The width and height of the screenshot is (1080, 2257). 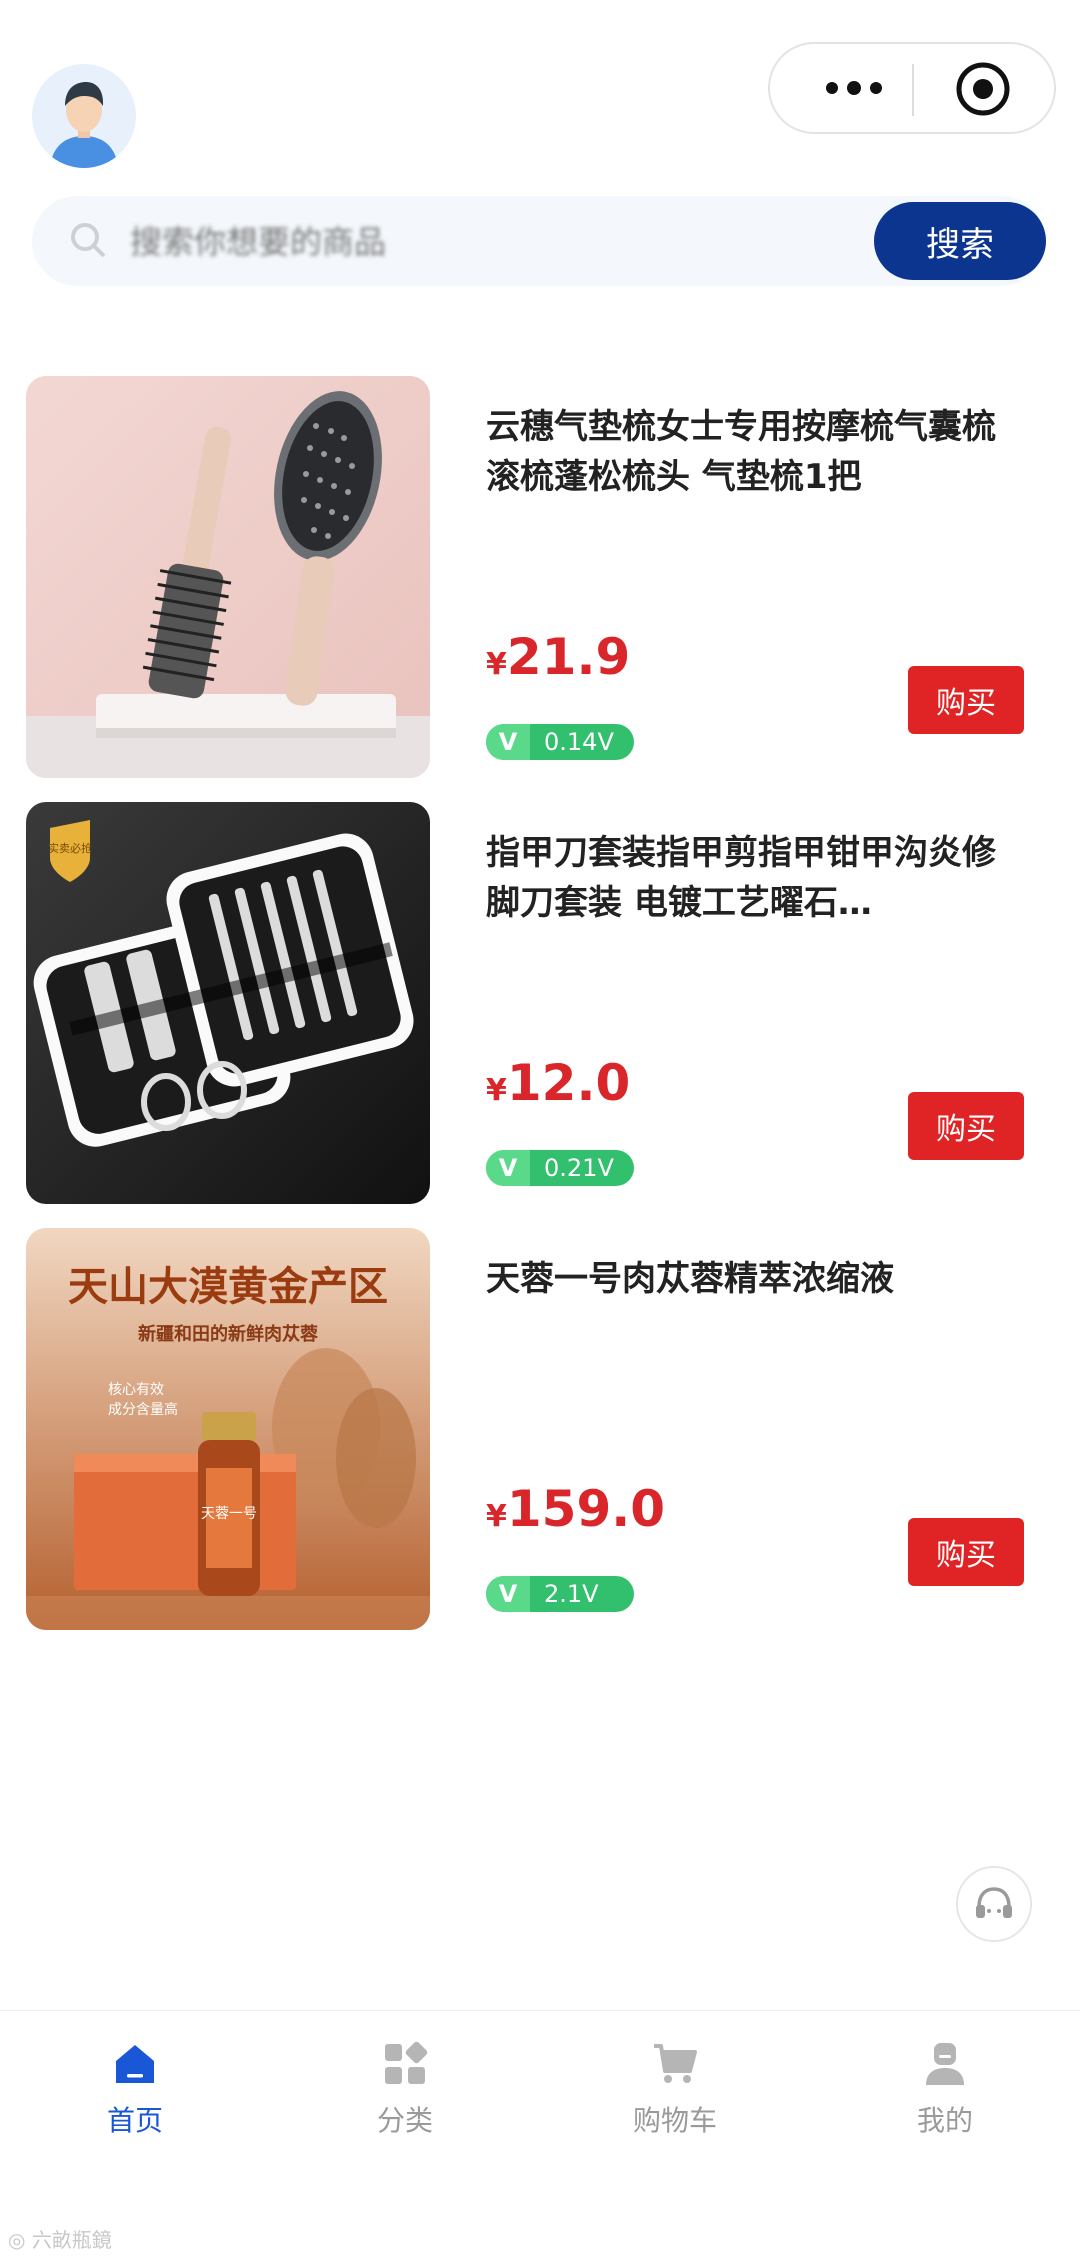 What do you see at coordinates (134, 2120) in the screenshot?
I see `tab-label: 首页` at bounding box center [134, 2120].